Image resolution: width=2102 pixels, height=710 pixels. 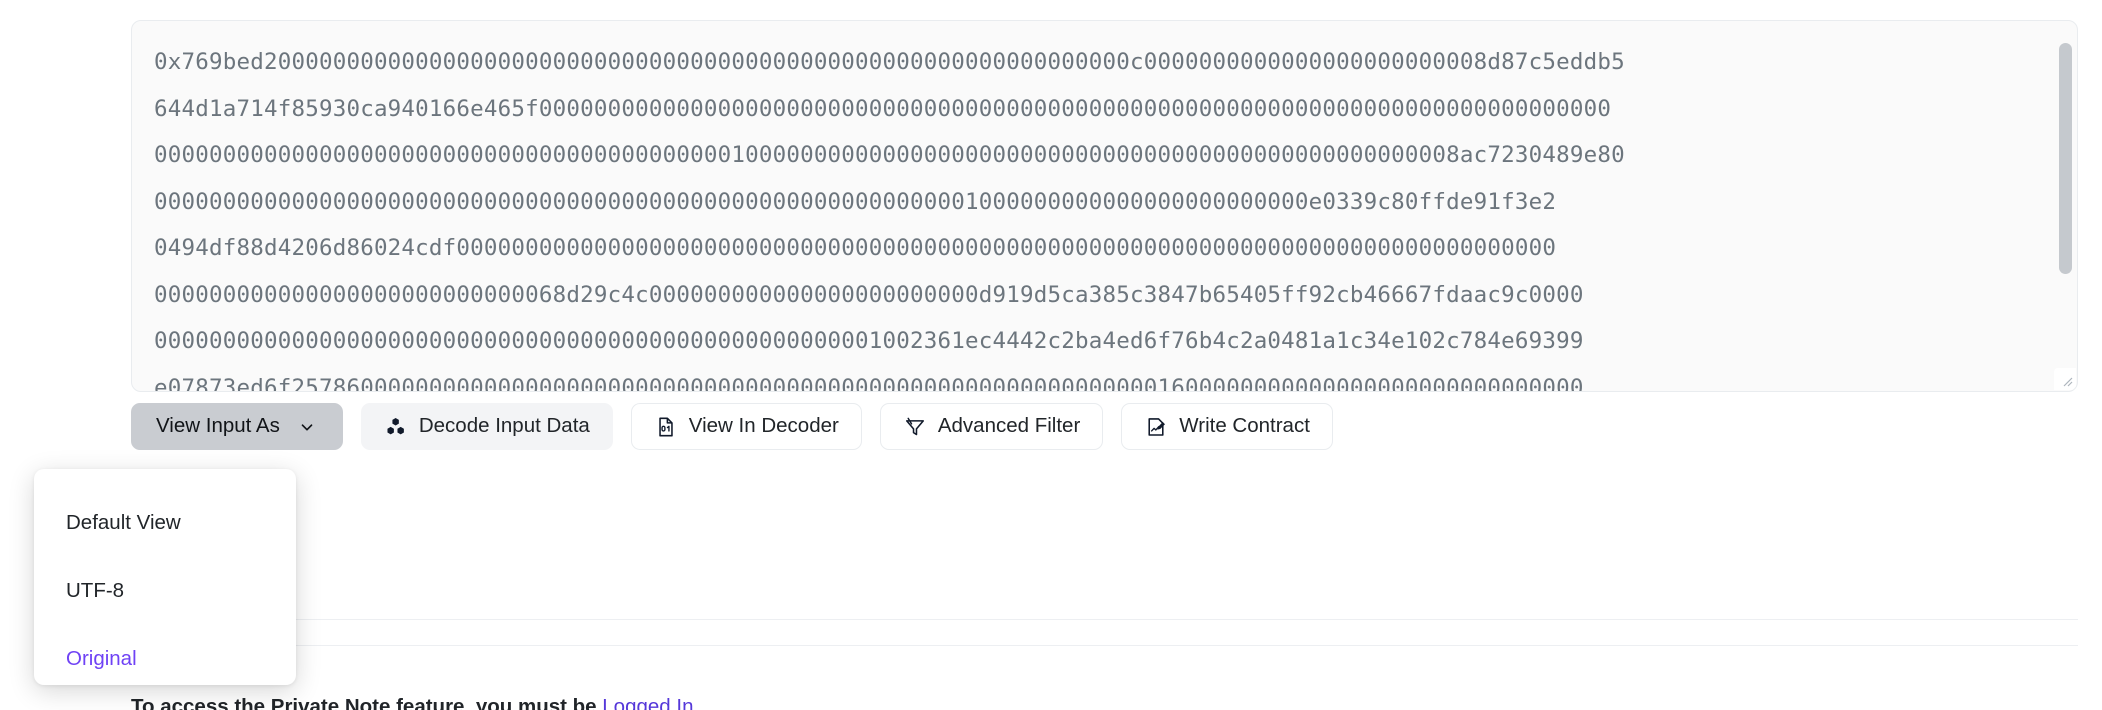 I want to click on resize-handle, so click(x=2065, y=379).